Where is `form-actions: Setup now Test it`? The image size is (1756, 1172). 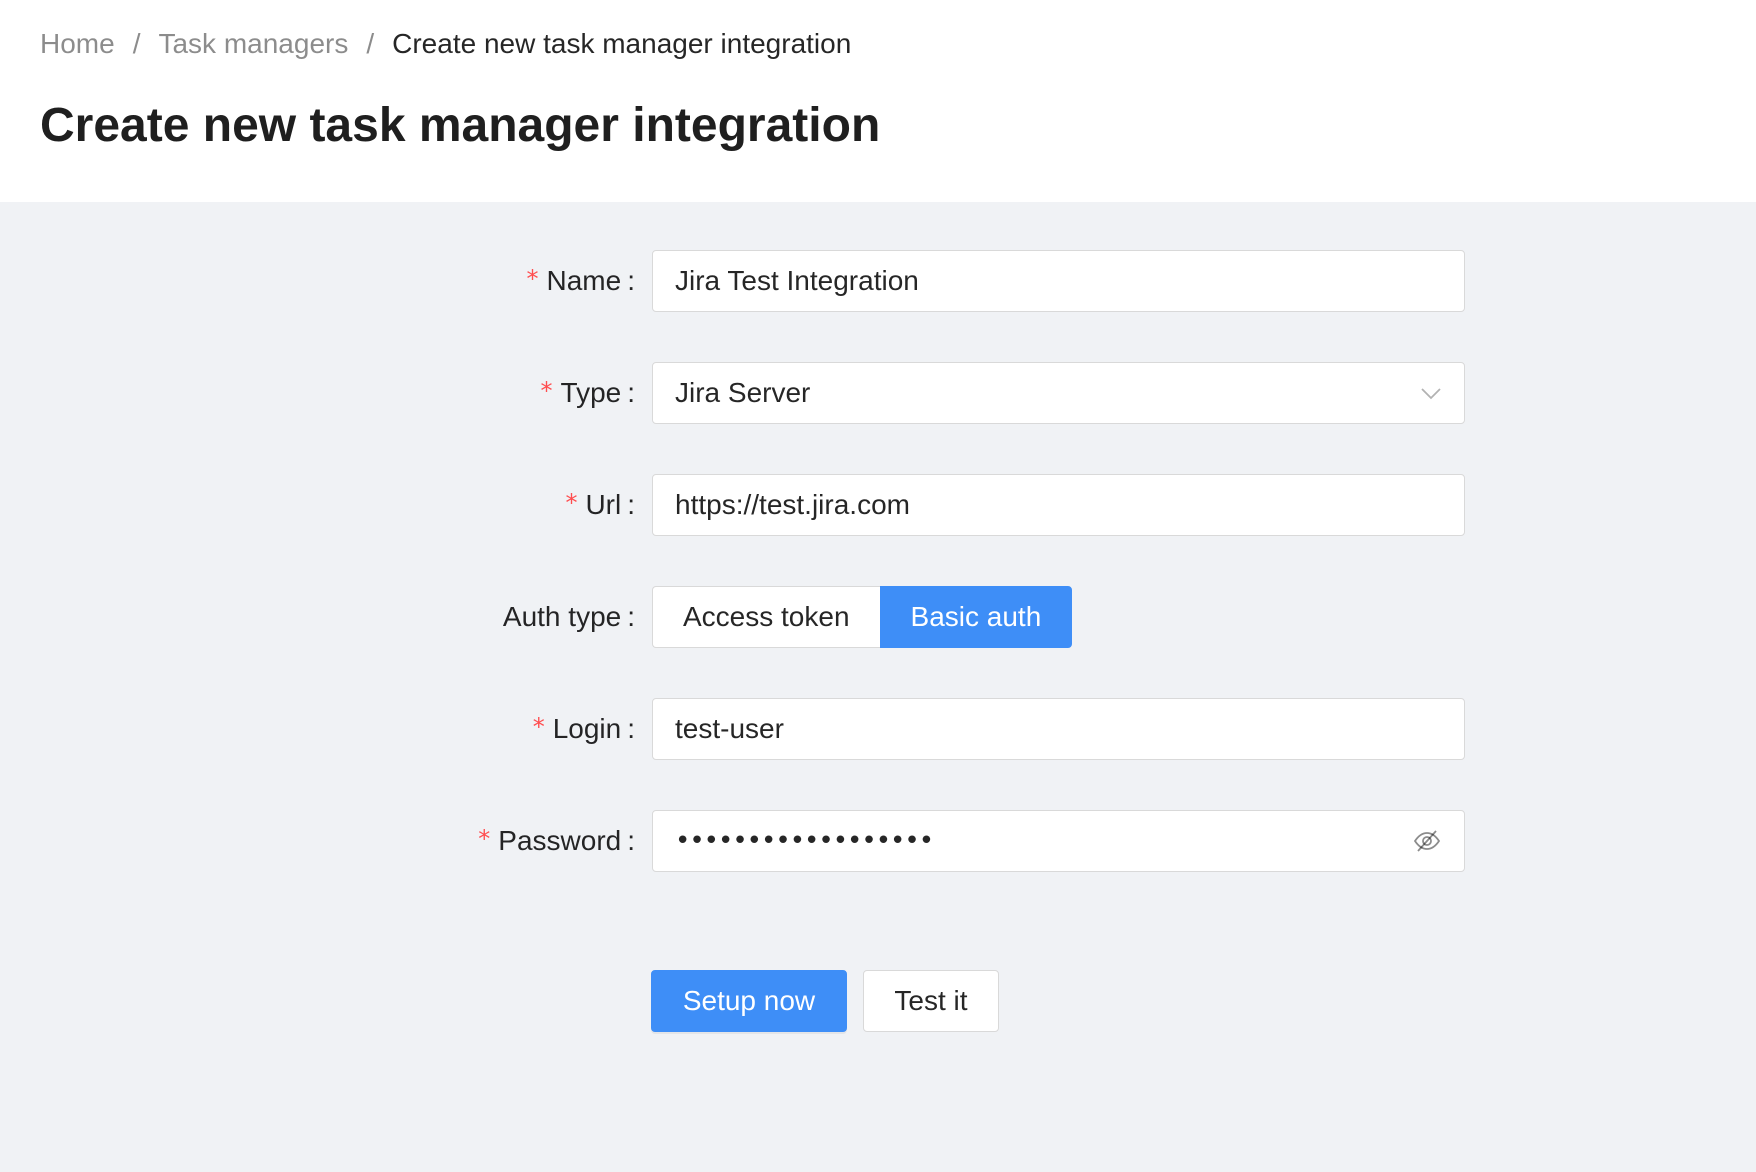 form-actions: Setup now Test it is located at coordinates (878, 1001).